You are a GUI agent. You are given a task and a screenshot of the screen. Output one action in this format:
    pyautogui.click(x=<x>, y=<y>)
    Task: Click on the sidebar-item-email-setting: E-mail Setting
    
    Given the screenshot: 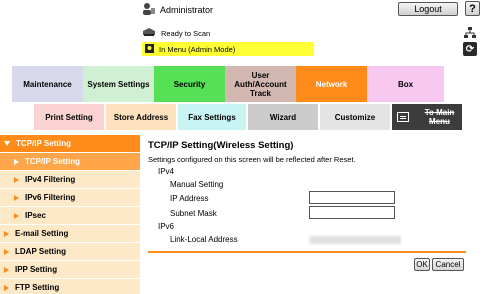 What is the action you would take?
    pyautogui.click(x=70, y=234)
    